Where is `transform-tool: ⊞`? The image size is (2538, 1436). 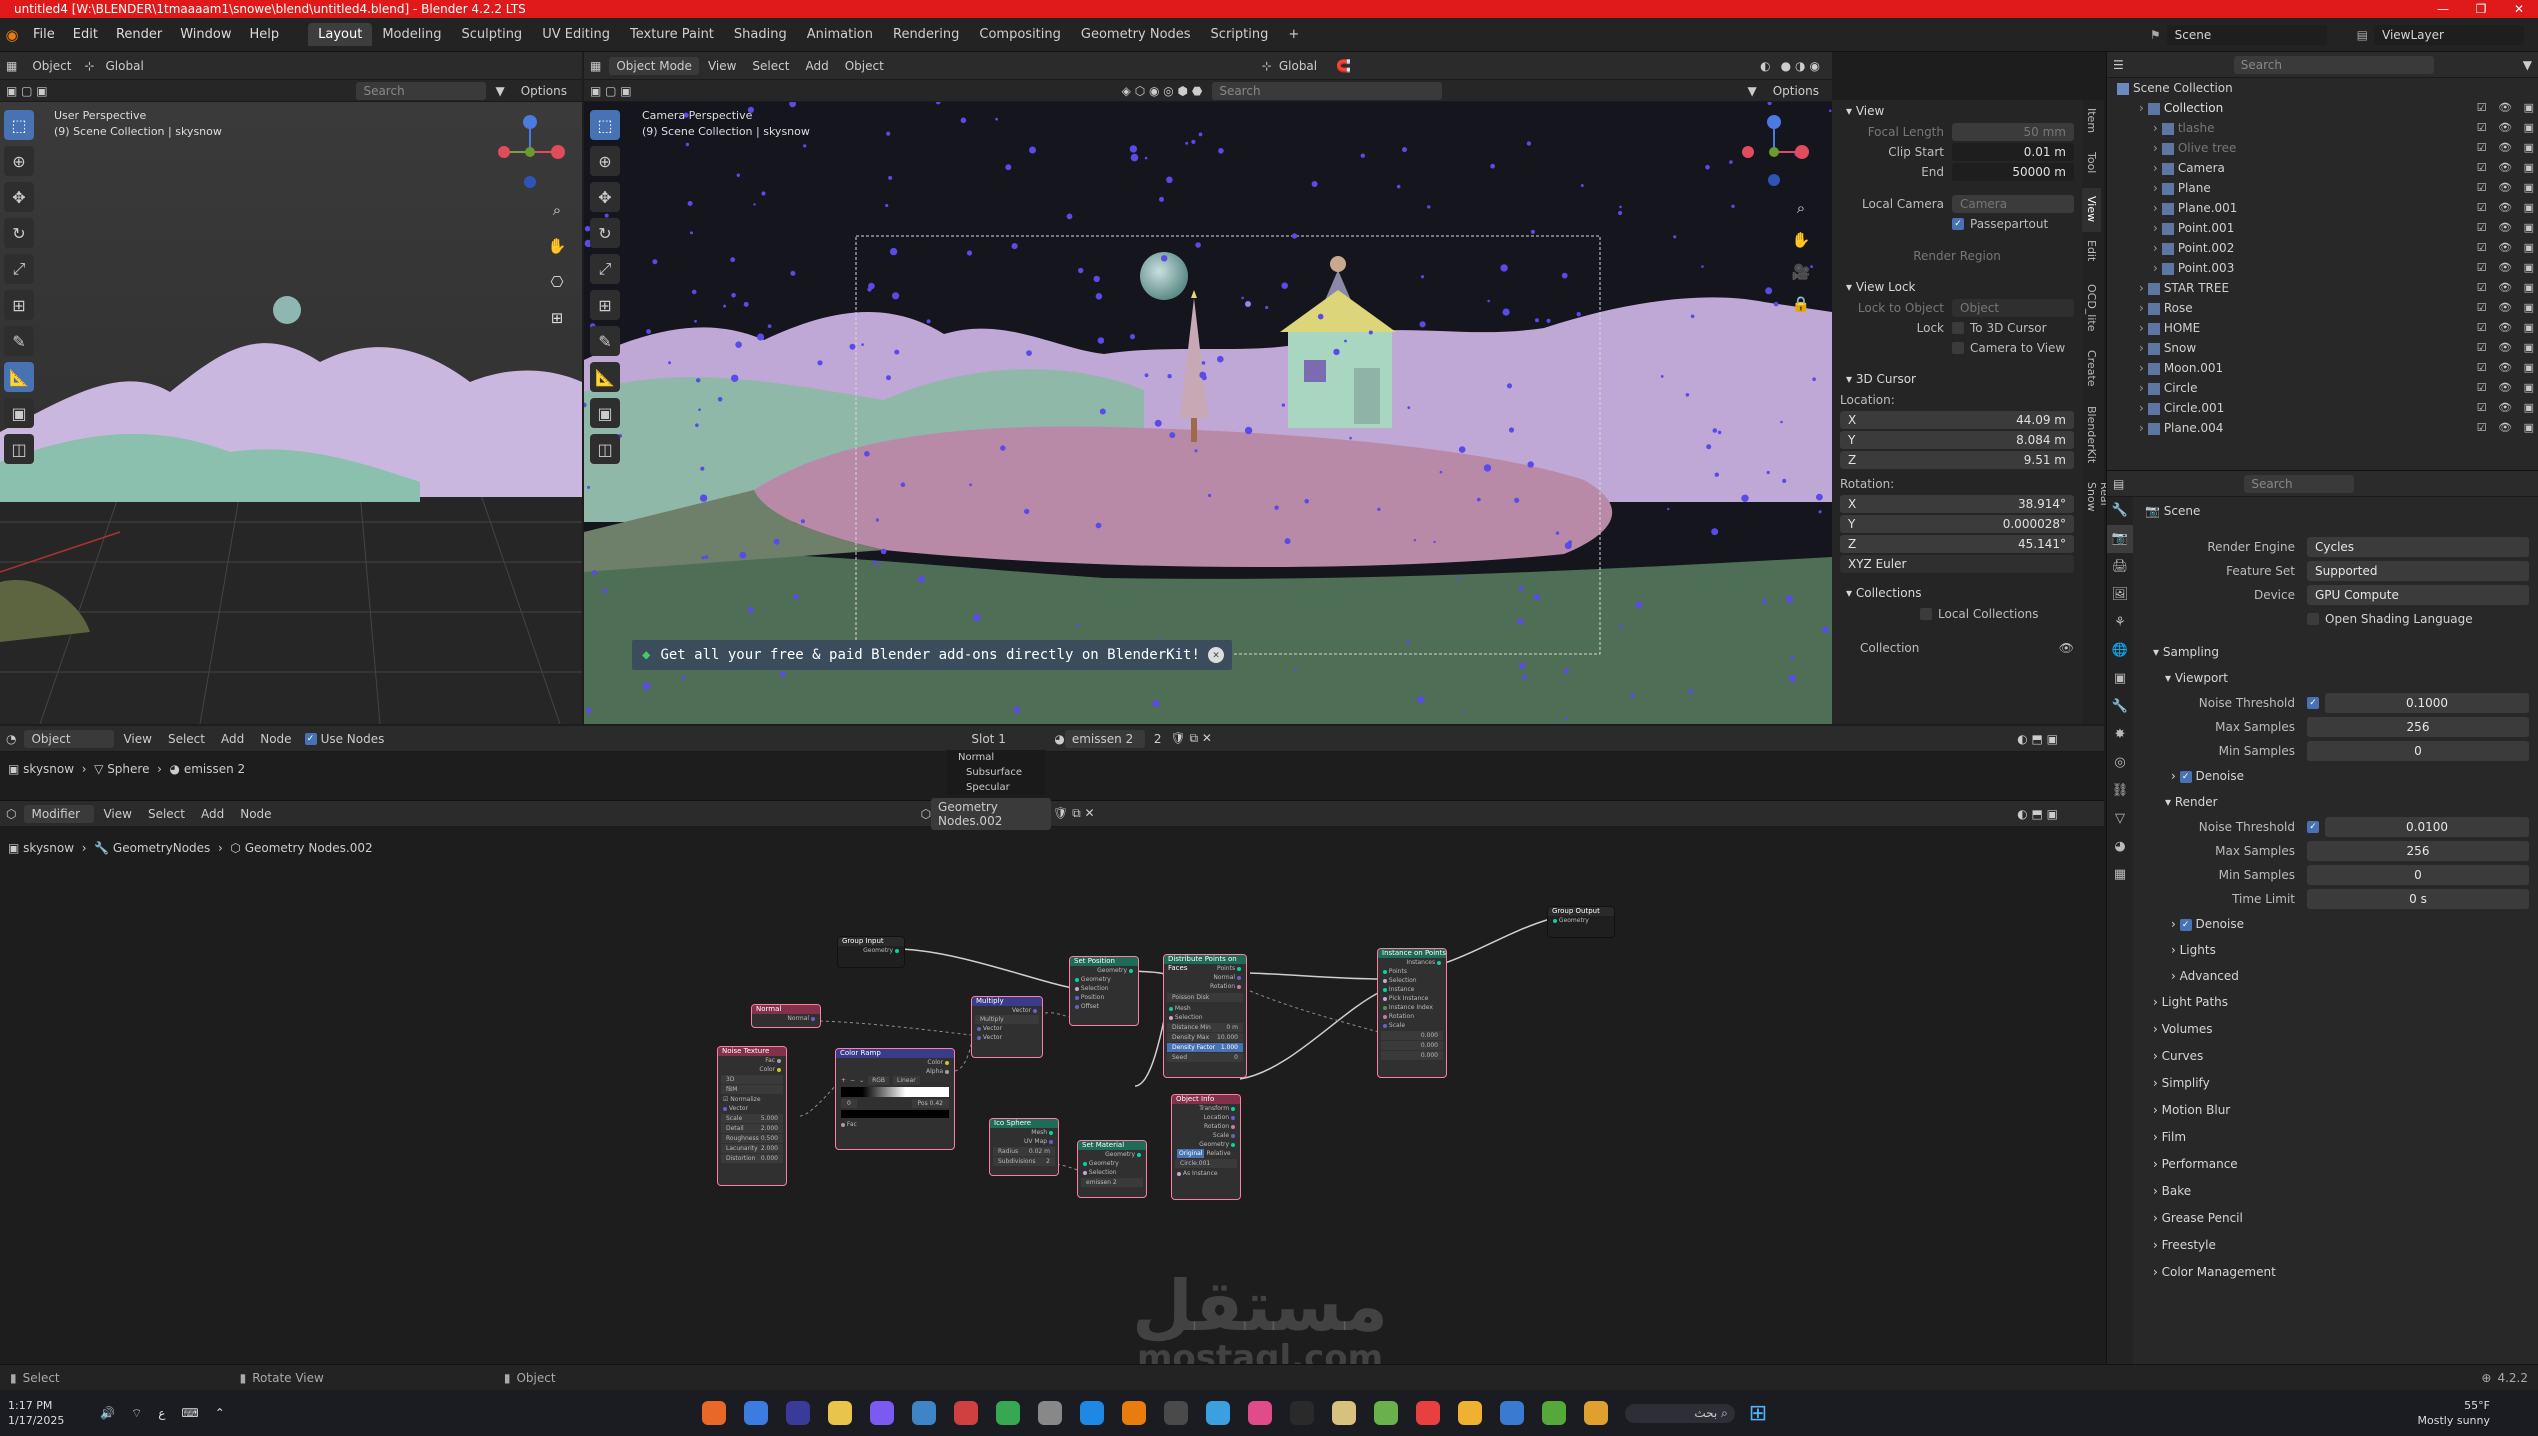
transform-tool: ⊞ is located at coordinates (605, 305).